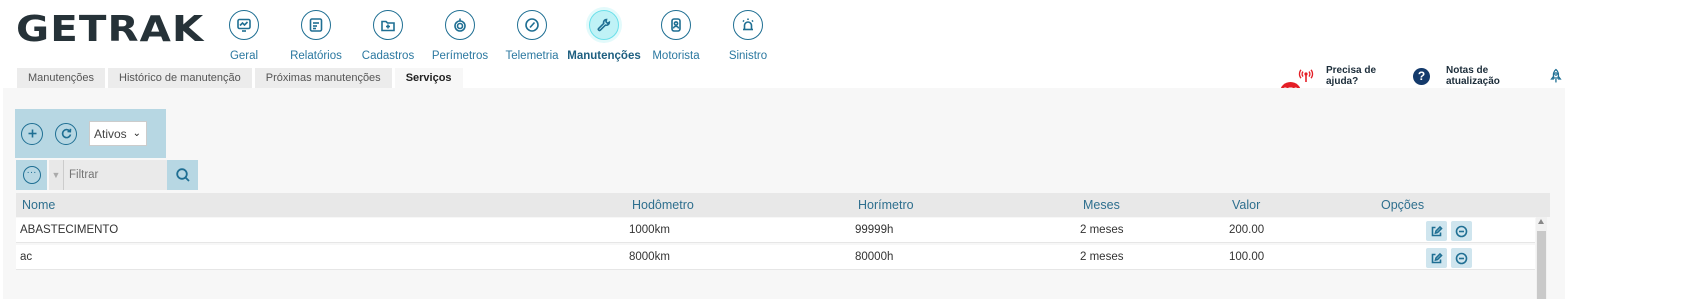 This screenshot has height=299, width=1708. Describe the element at coordinates (38, 205) in the screenshot. I see `column-name: Nome` at that location.